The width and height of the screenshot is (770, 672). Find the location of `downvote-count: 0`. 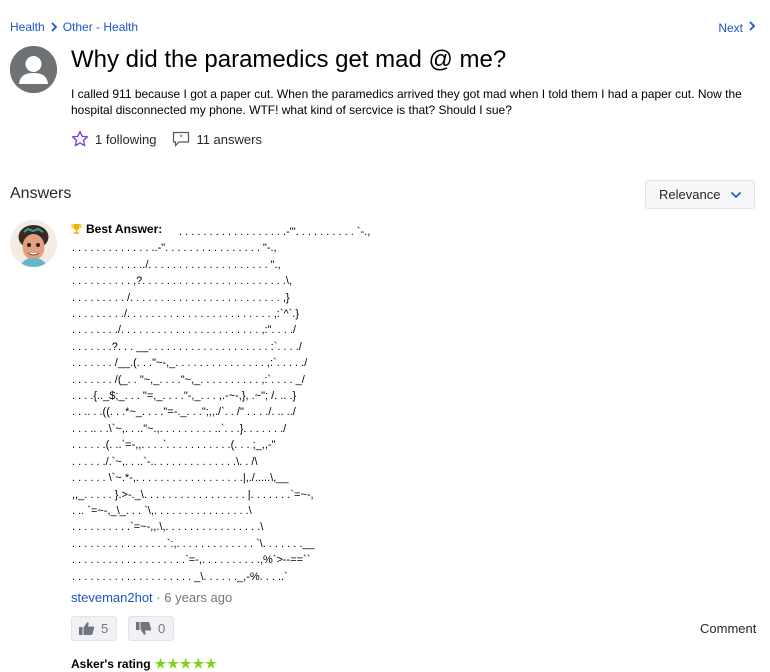

downvote-count: 0 is located at coordinates (162, 628).